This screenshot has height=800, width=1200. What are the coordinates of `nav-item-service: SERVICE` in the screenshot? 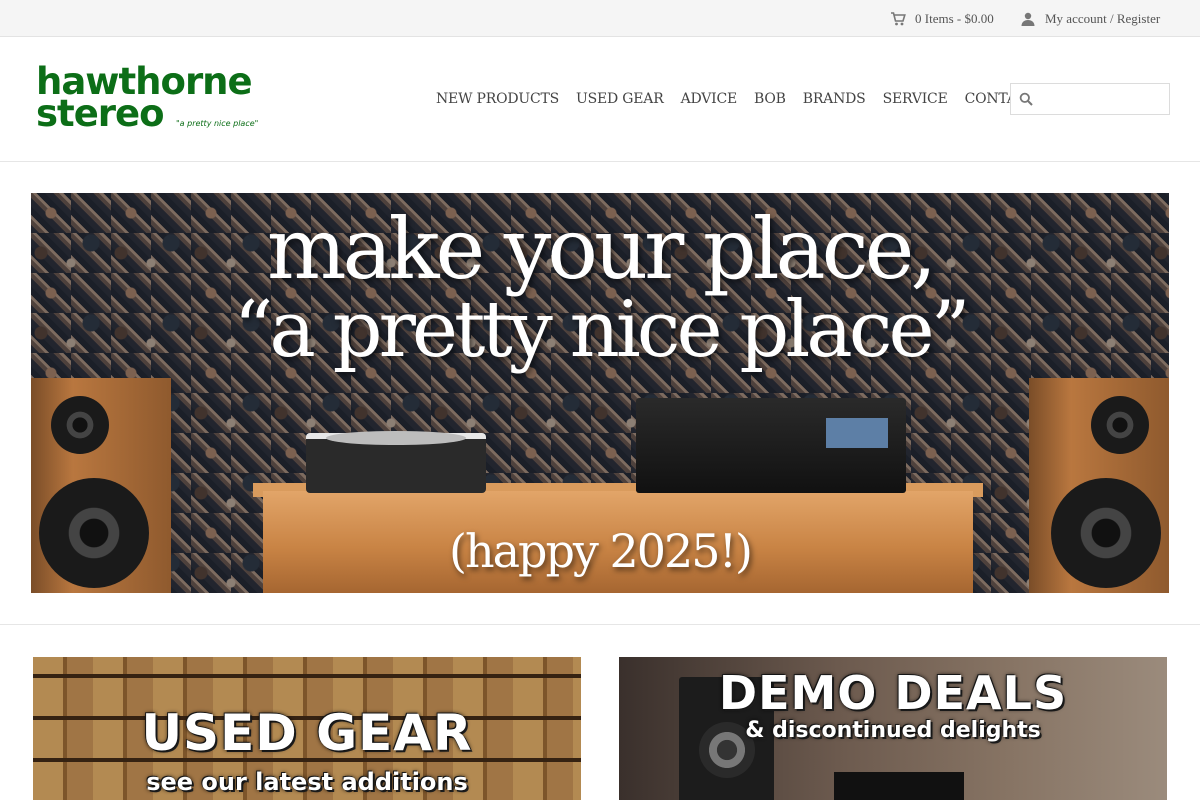 It's located at (915, 99).